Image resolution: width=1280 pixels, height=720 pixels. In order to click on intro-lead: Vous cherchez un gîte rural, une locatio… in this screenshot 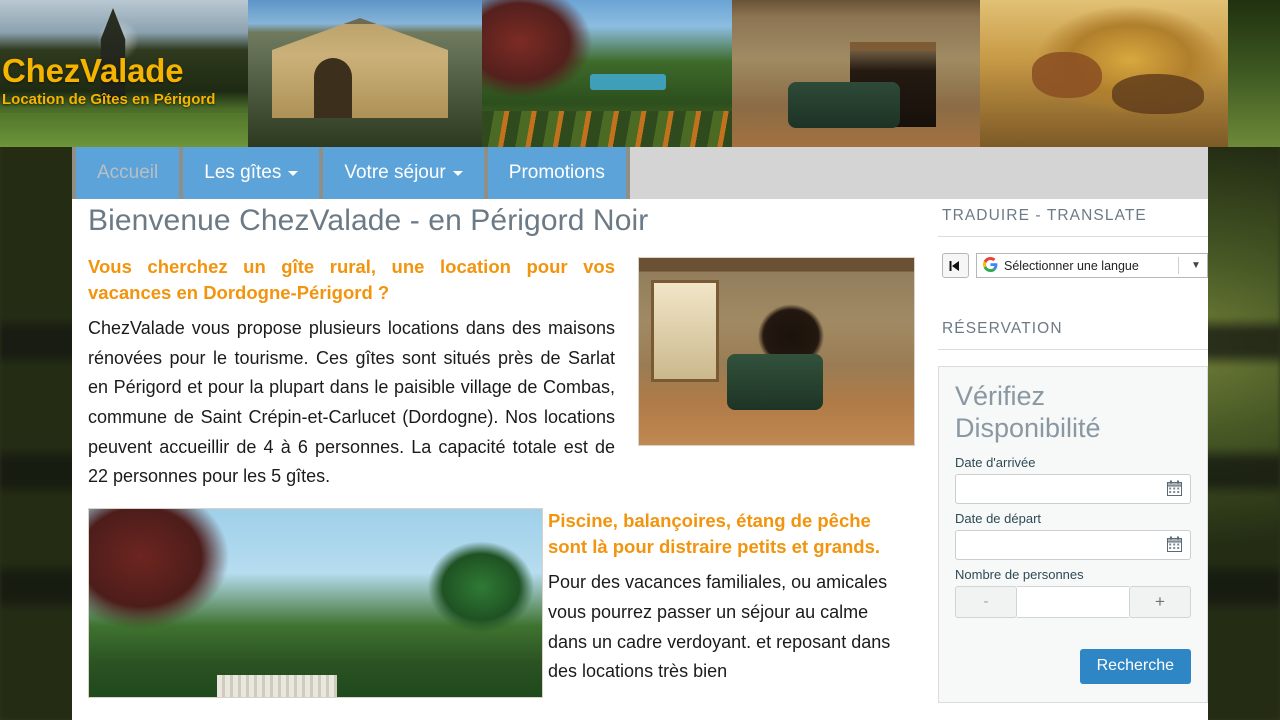, I will do `click(351, 279)`.